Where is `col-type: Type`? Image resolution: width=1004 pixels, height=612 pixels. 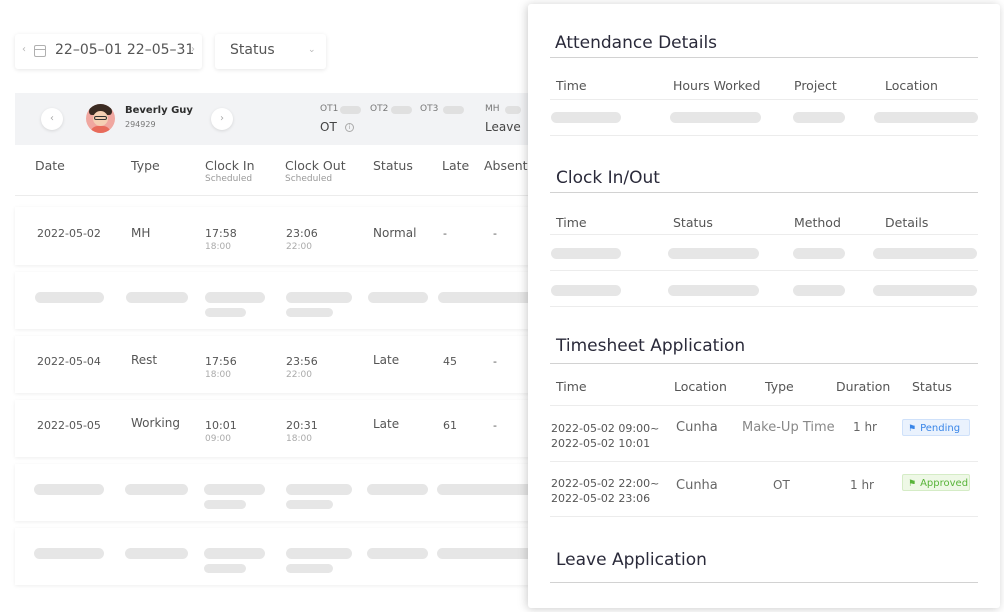 col-type: Type is located at coordinates (145, 165).